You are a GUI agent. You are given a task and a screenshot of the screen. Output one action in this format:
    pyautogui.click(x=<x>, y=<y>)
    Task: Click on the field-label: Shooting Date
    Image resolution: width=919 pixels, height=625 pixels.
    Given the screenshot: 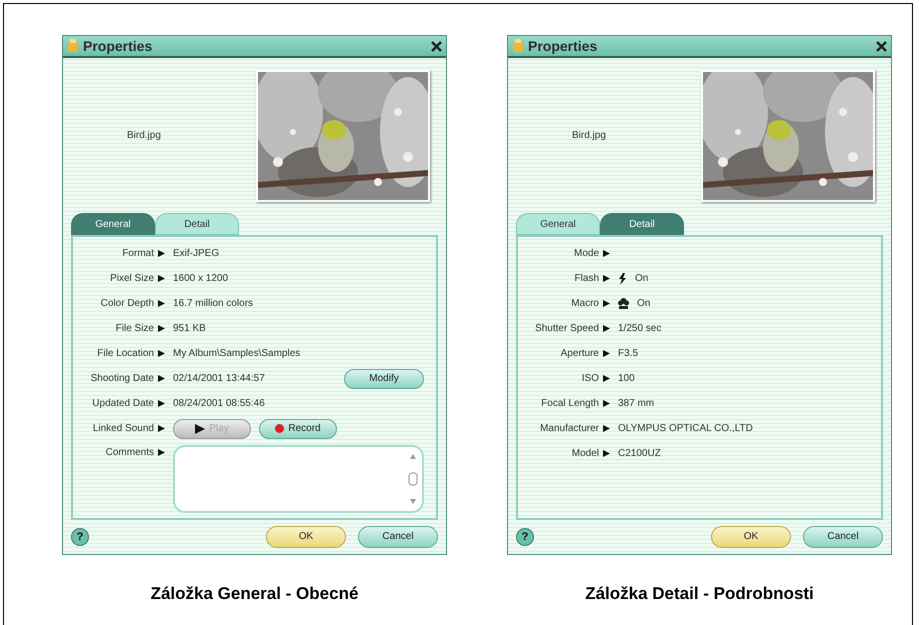 What is the action you would take?
    pyautogui.click(x=122, y=379)
    